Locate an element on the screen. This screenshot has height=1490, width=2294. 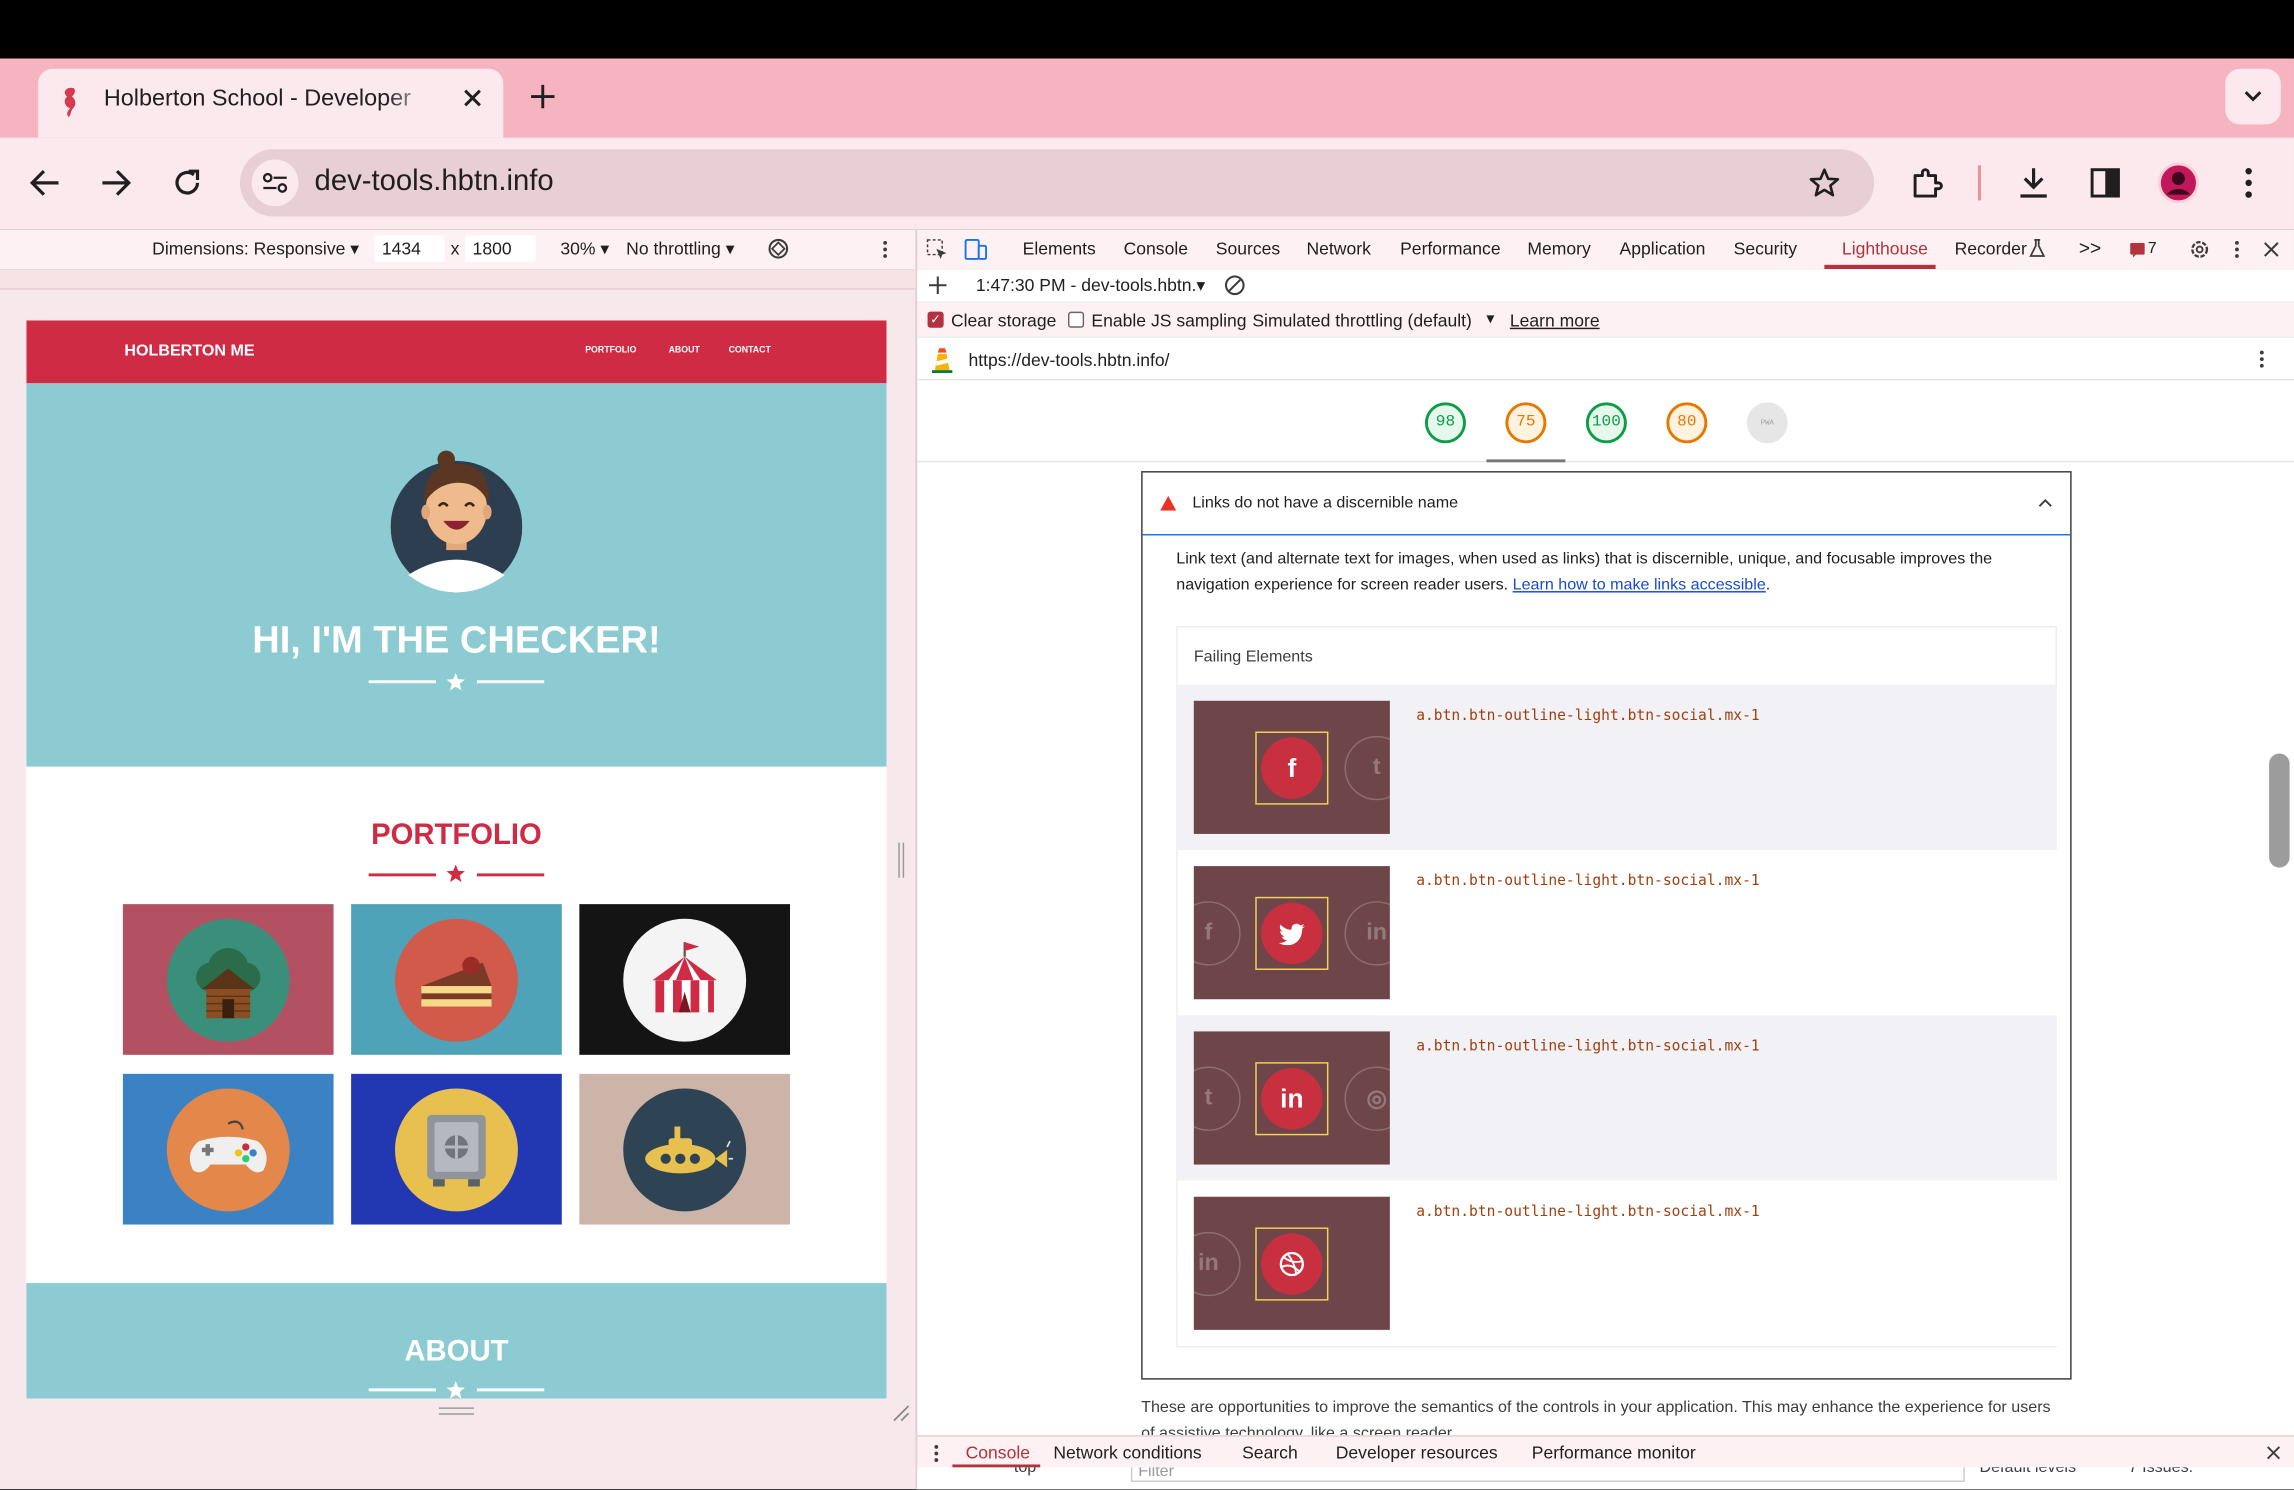
site-settings-icon is located at coordinates (275, 183).